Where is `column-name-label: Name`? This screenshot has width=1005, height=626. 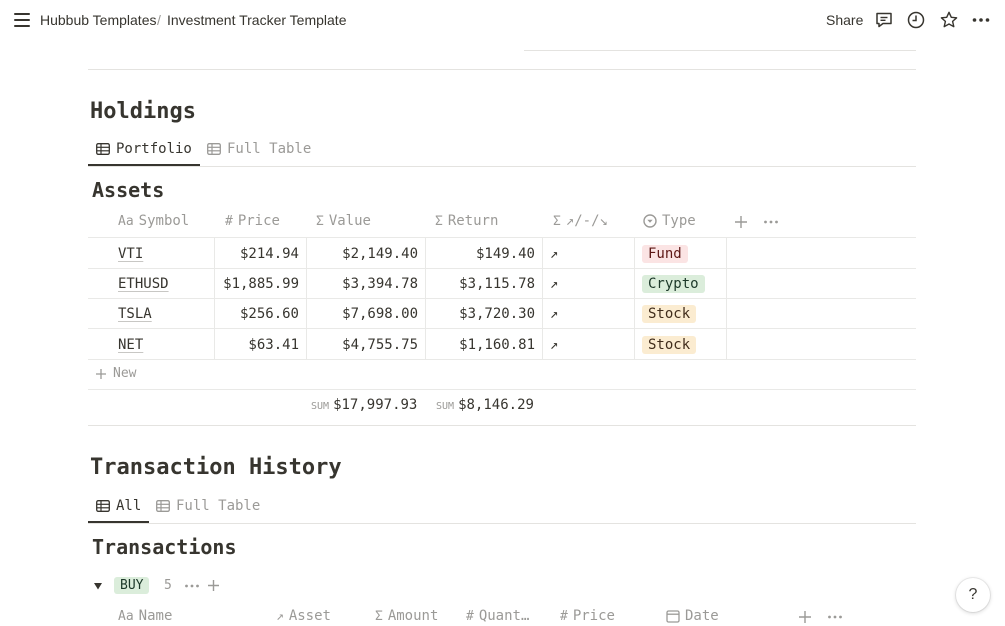
column-name-label: Name is located at coordinates (155, 616).